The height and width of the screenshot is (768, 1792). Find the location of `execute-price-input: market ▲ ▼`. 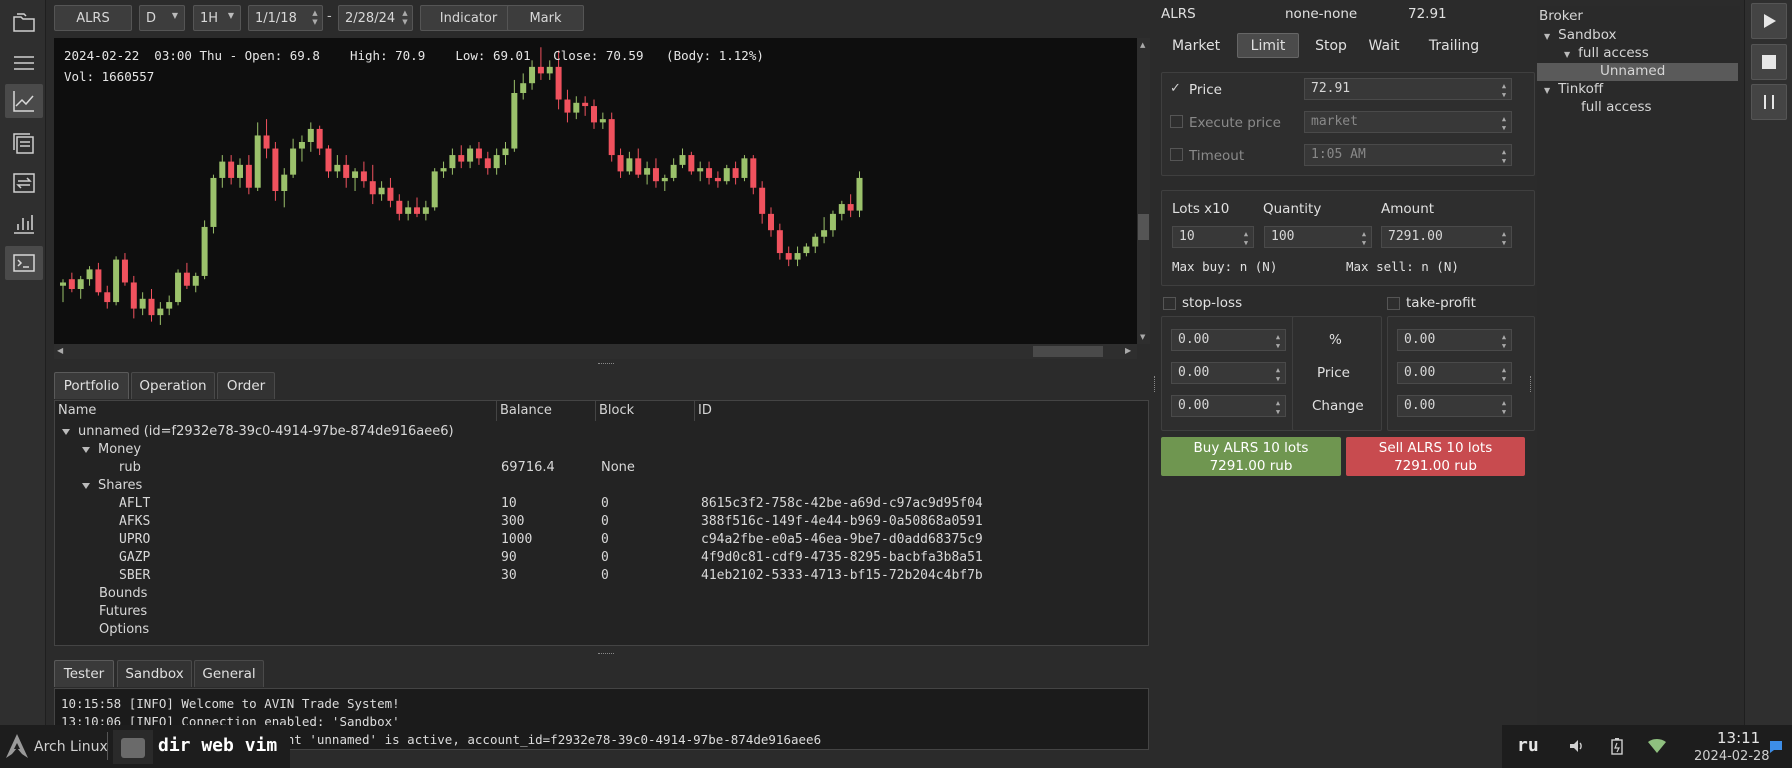

execute-price-input: market ▲ ▼ is located at coordinates (1408, 122).